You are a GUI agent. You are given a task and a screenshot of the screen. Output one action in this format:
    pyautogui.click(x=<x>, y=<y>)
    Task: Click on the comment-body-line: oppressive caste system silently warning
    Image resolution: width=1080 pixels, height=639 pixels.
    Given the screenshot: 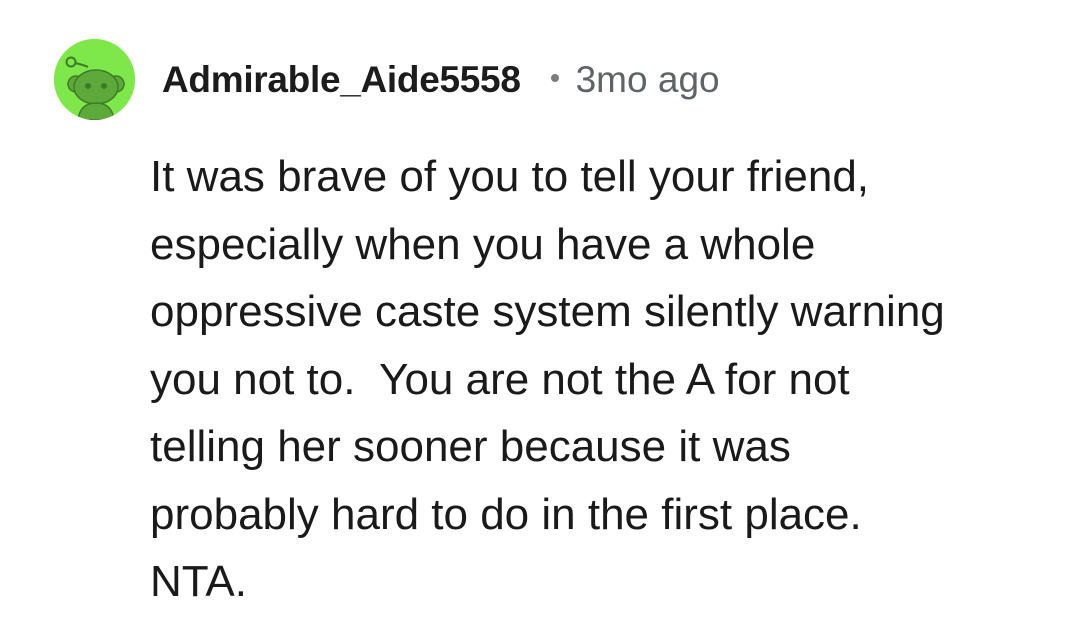 What is the action you would take?
    pyautogui.click(x=547, y=311)
    